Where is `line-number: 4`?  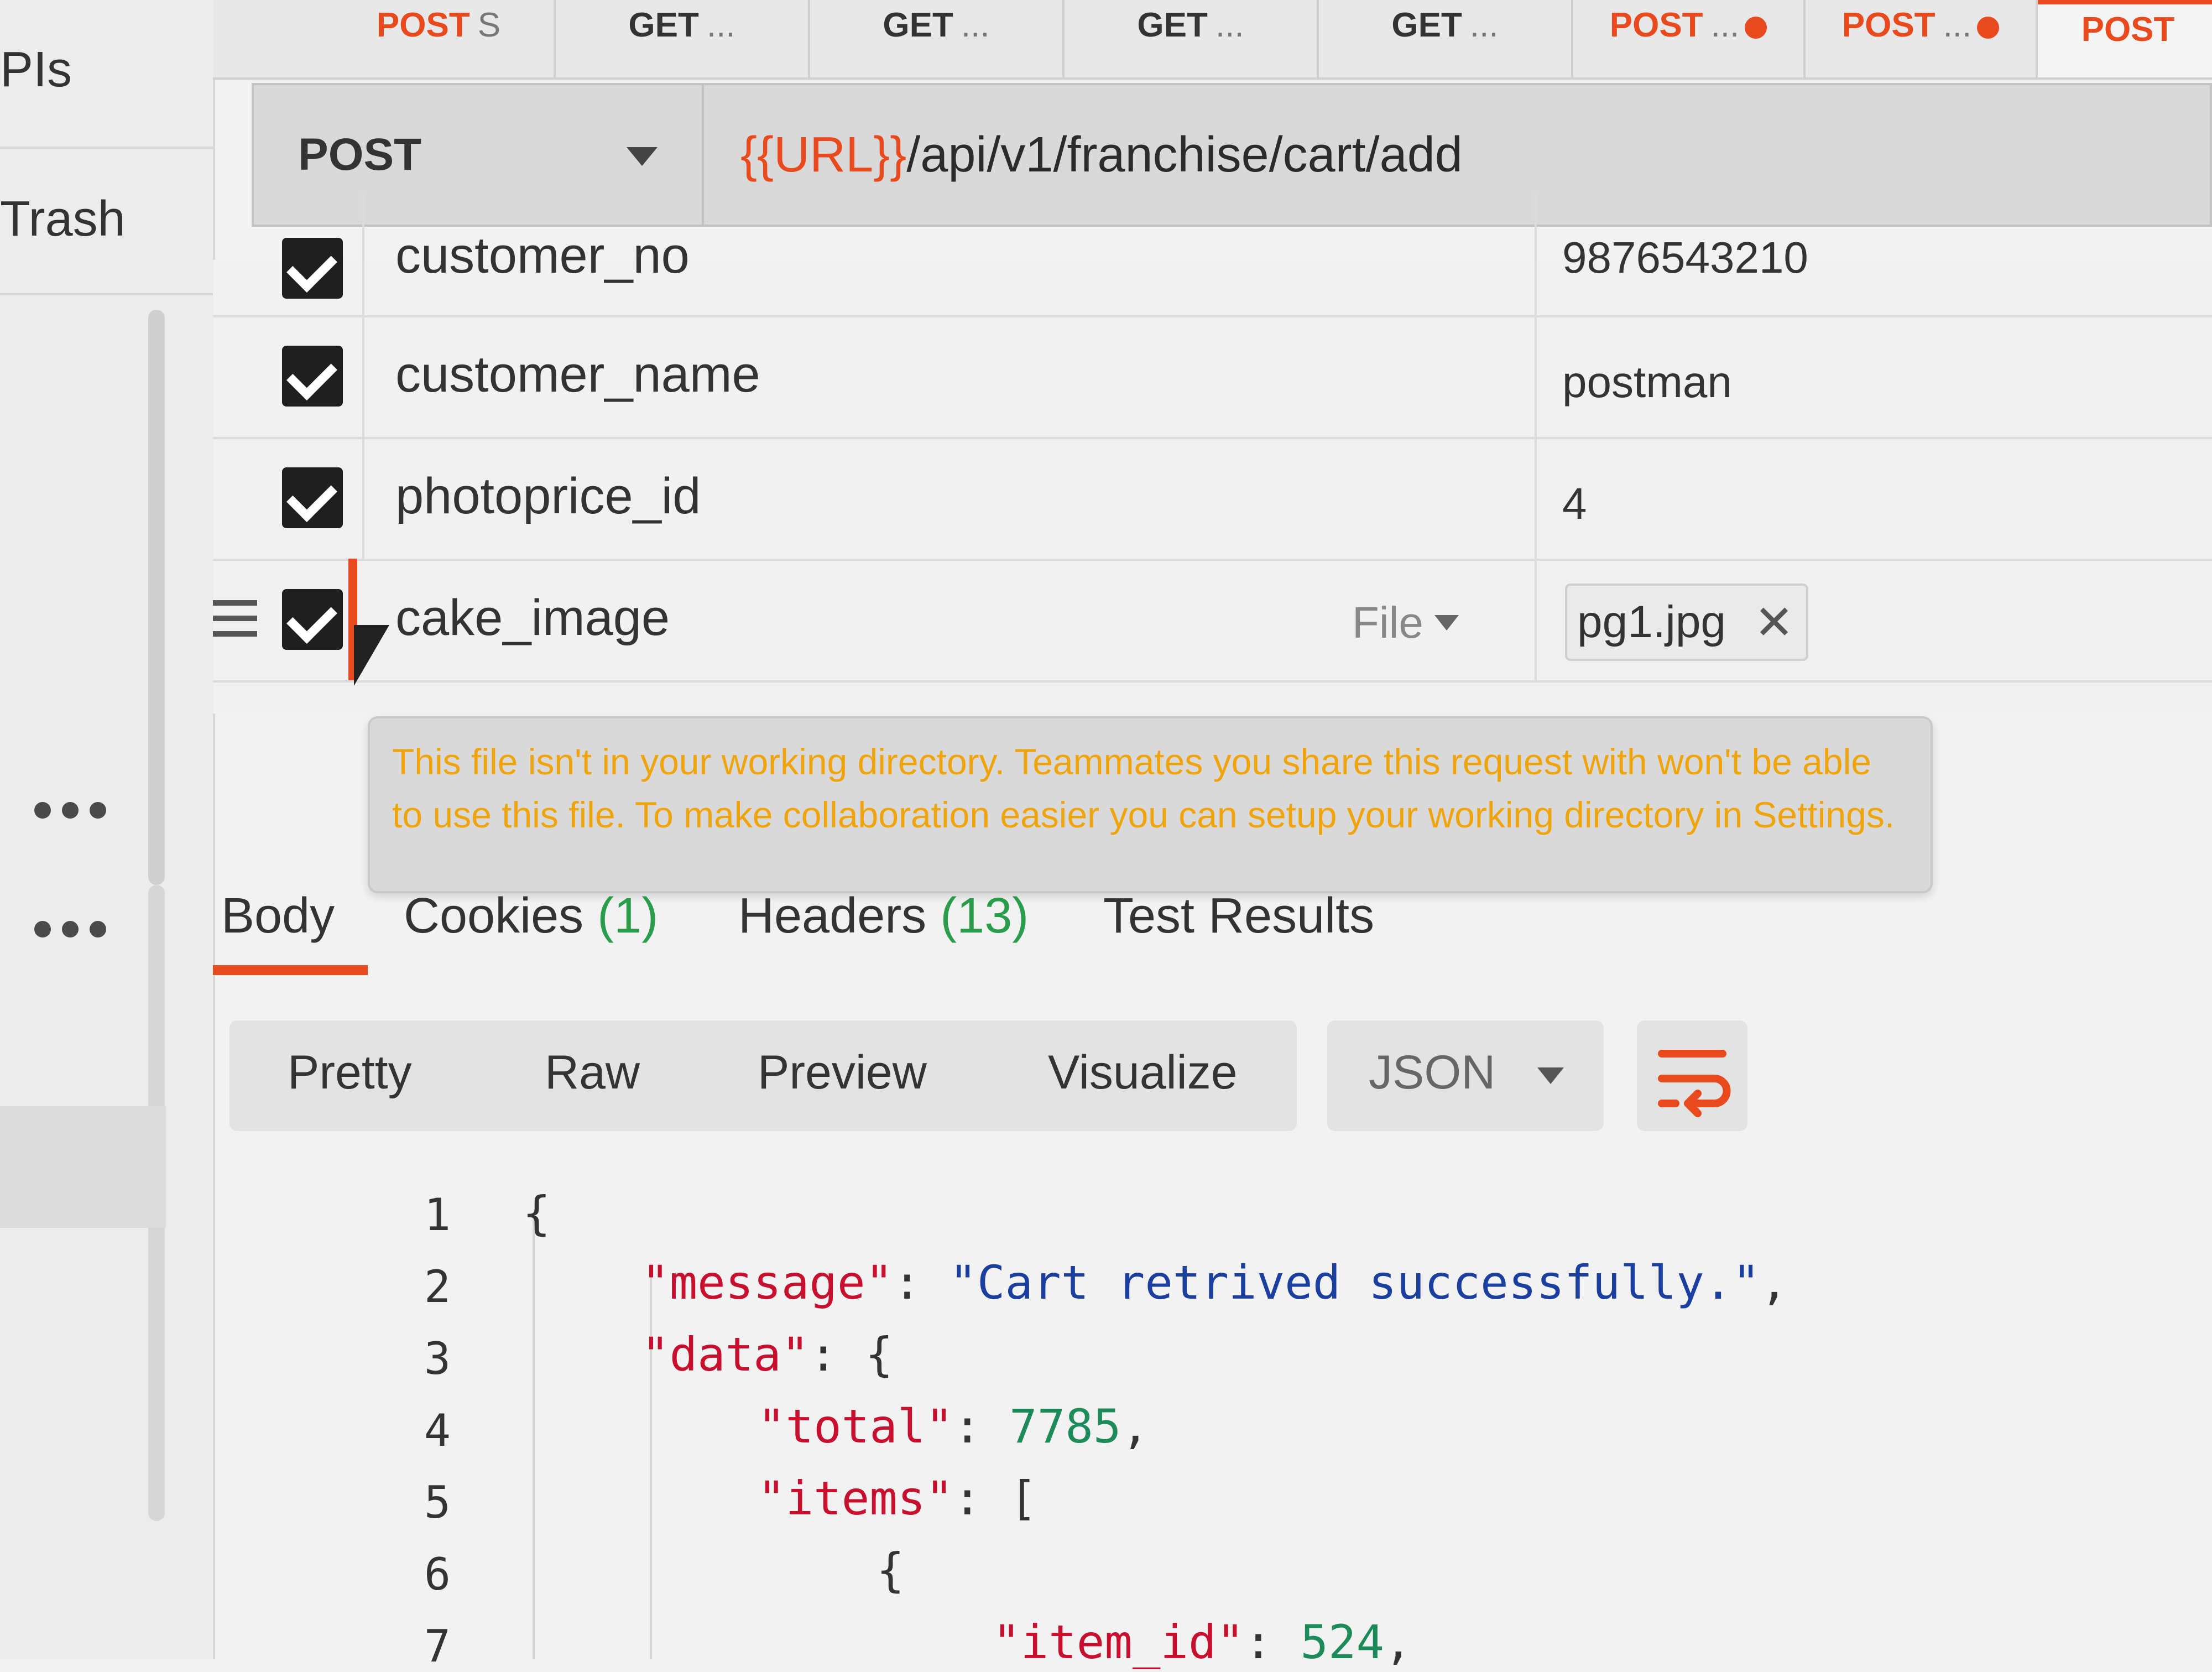 line-number: 4 is located at coordinates (437, 1431).